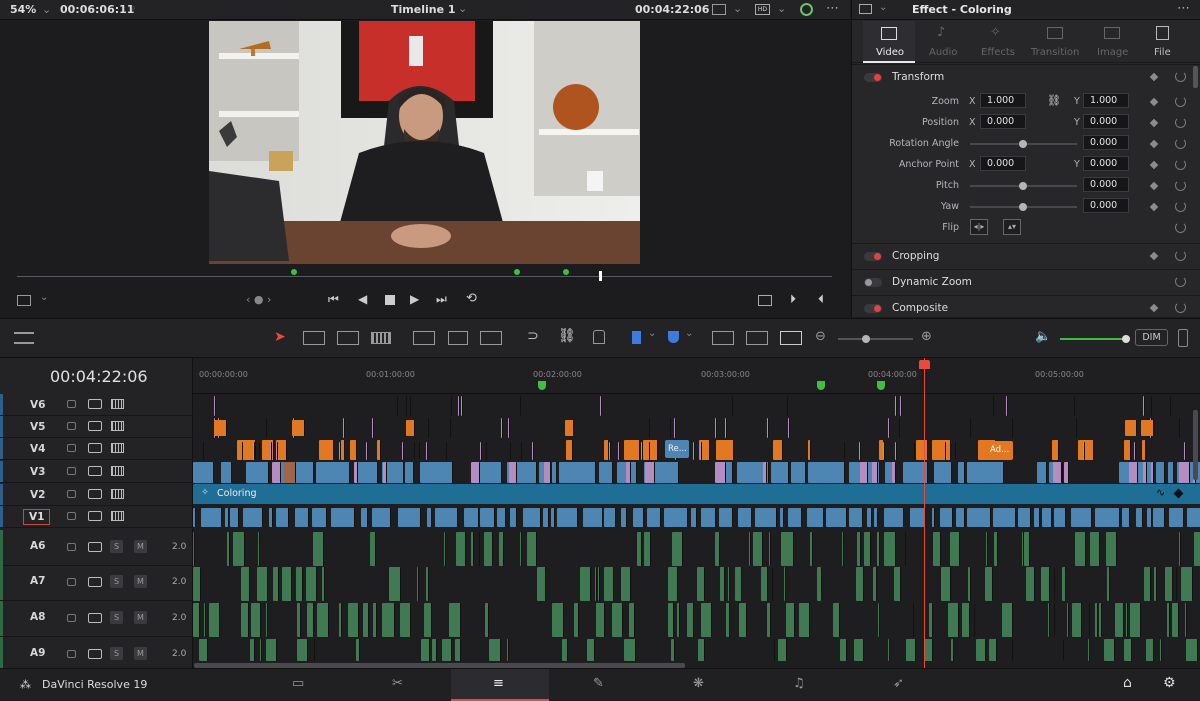  What do you see at coordinates (116, 581) in the screenshot?
I see `solo-button: S` at bounding box center [116, 581].